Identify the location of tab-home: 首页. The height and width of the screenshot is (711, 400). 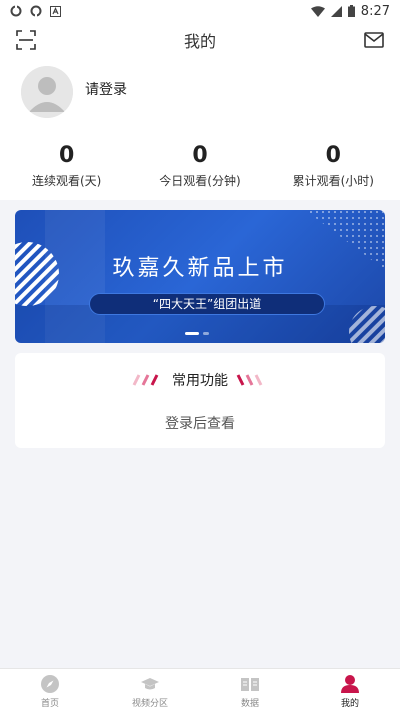
(50, 690).